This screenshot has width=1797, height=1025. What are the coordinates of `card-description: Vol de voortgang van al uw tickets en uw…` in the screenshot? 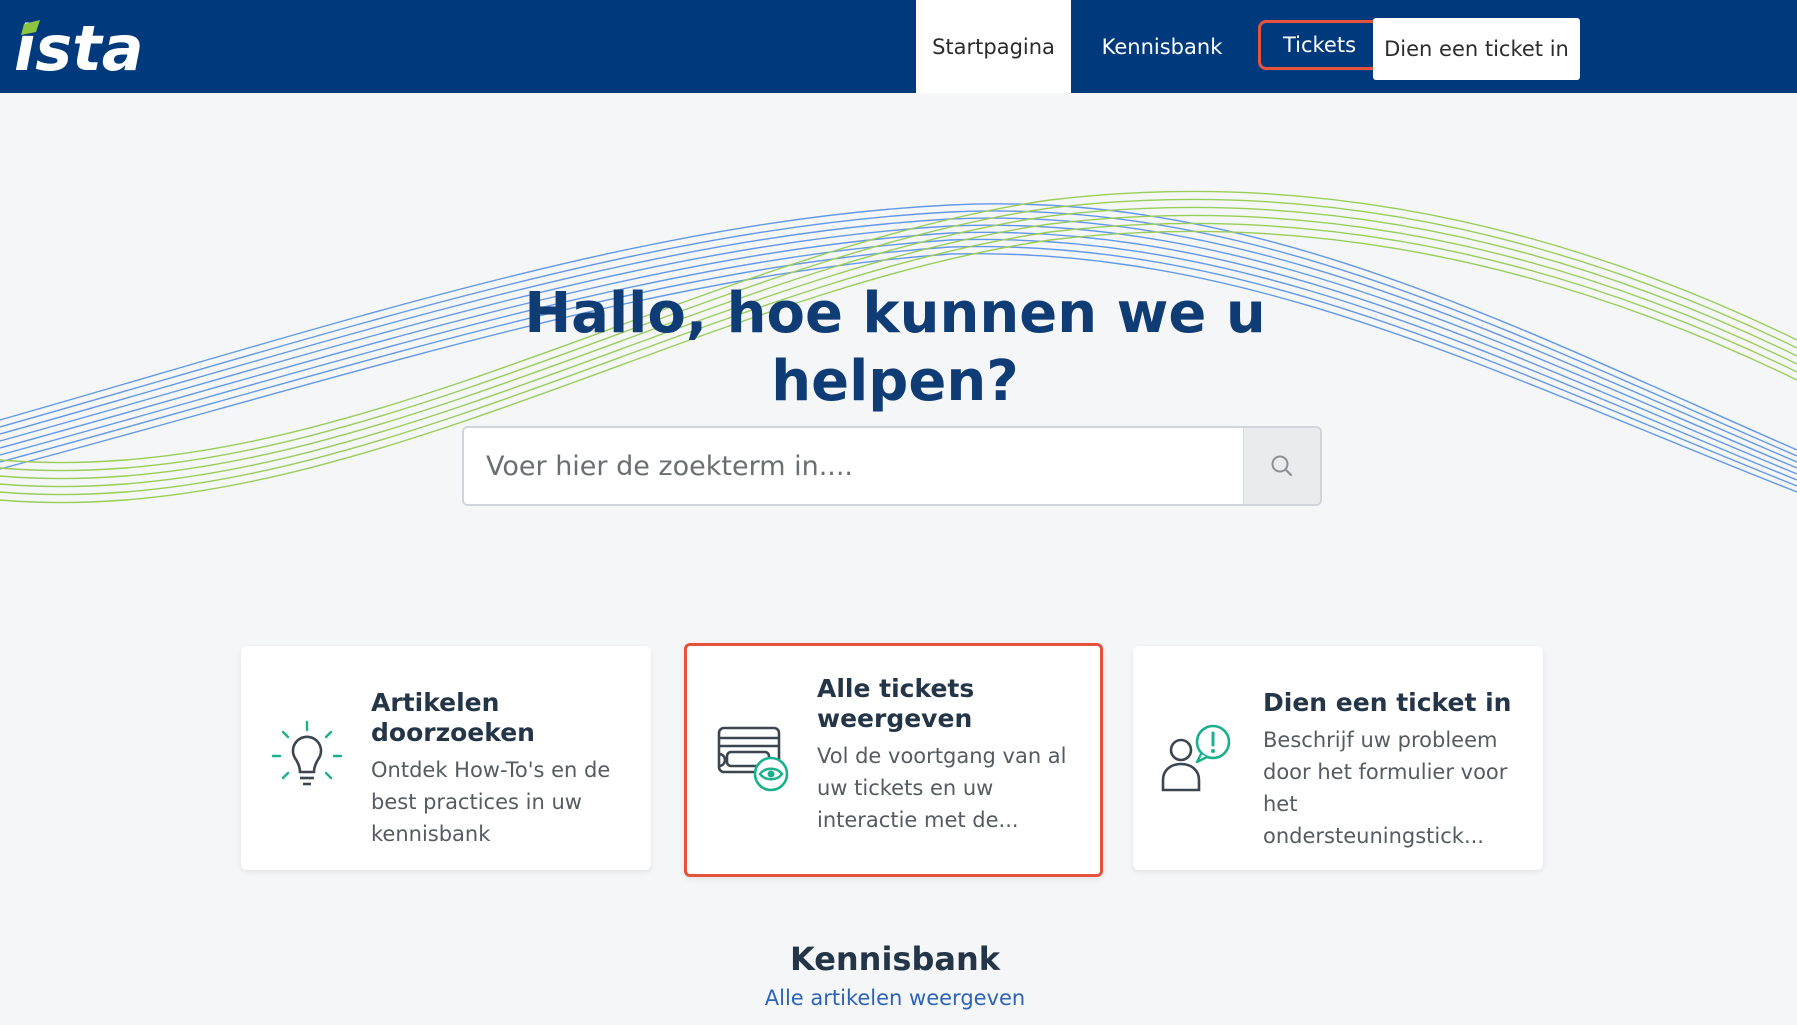 It's located at (942, 788).